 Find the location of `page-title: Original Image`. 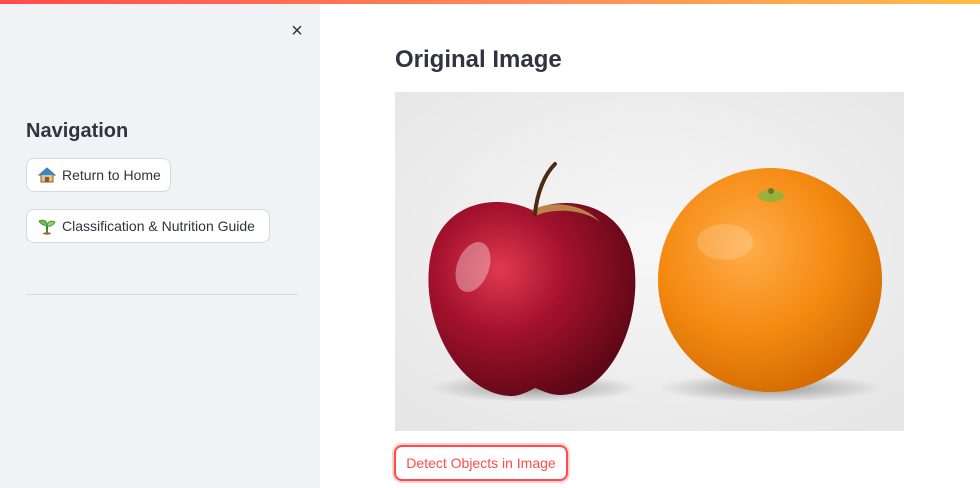

page-title: Original Image is located at coordinates (478, 59).